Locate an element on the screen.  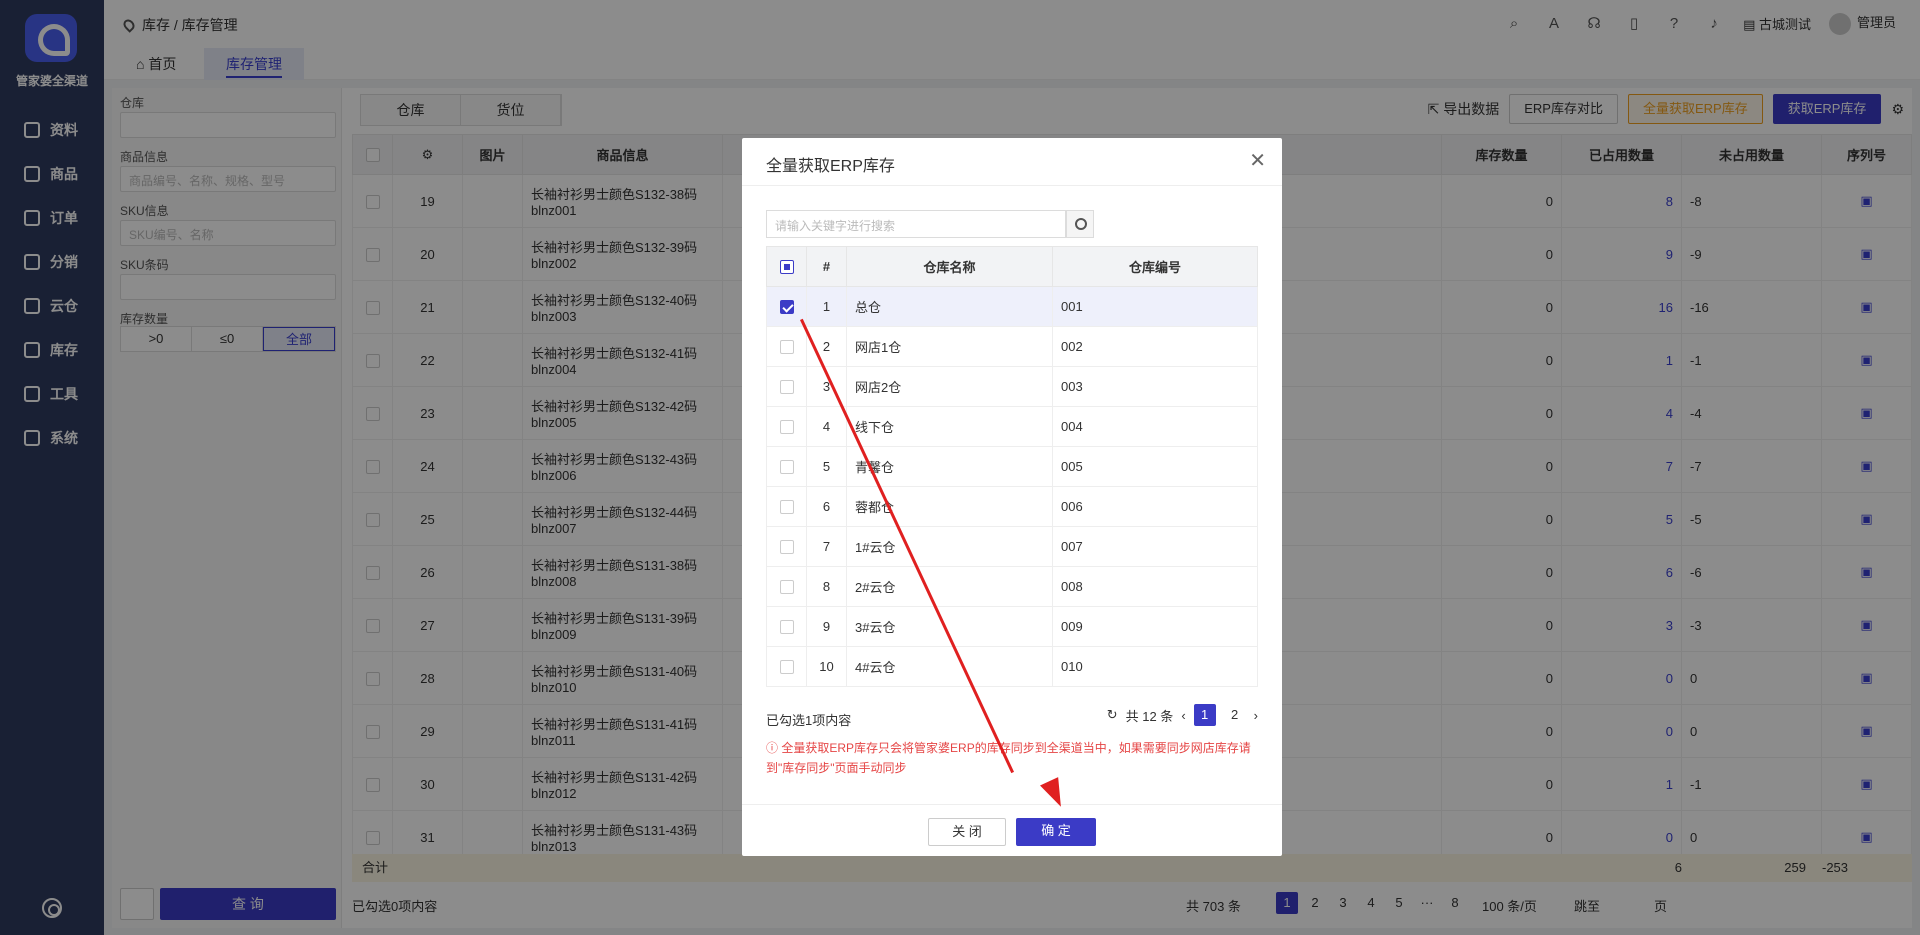
warehouse-no: 1 is located at coordinates (826, 306).